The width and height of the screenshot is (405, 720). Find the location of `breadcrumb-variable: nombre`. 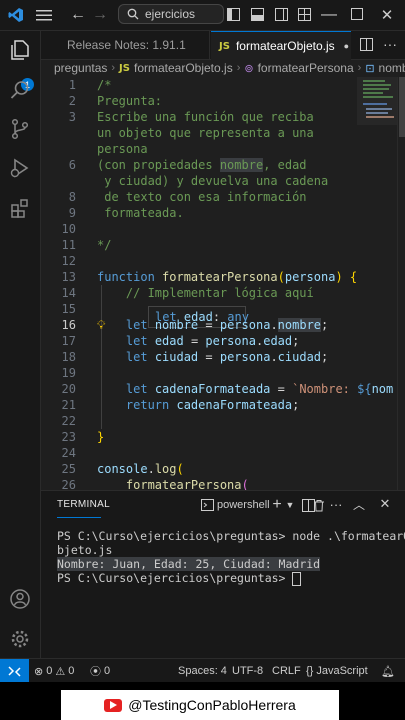

breadcrumb-variable: nombre is located at coordinates (392, 68).